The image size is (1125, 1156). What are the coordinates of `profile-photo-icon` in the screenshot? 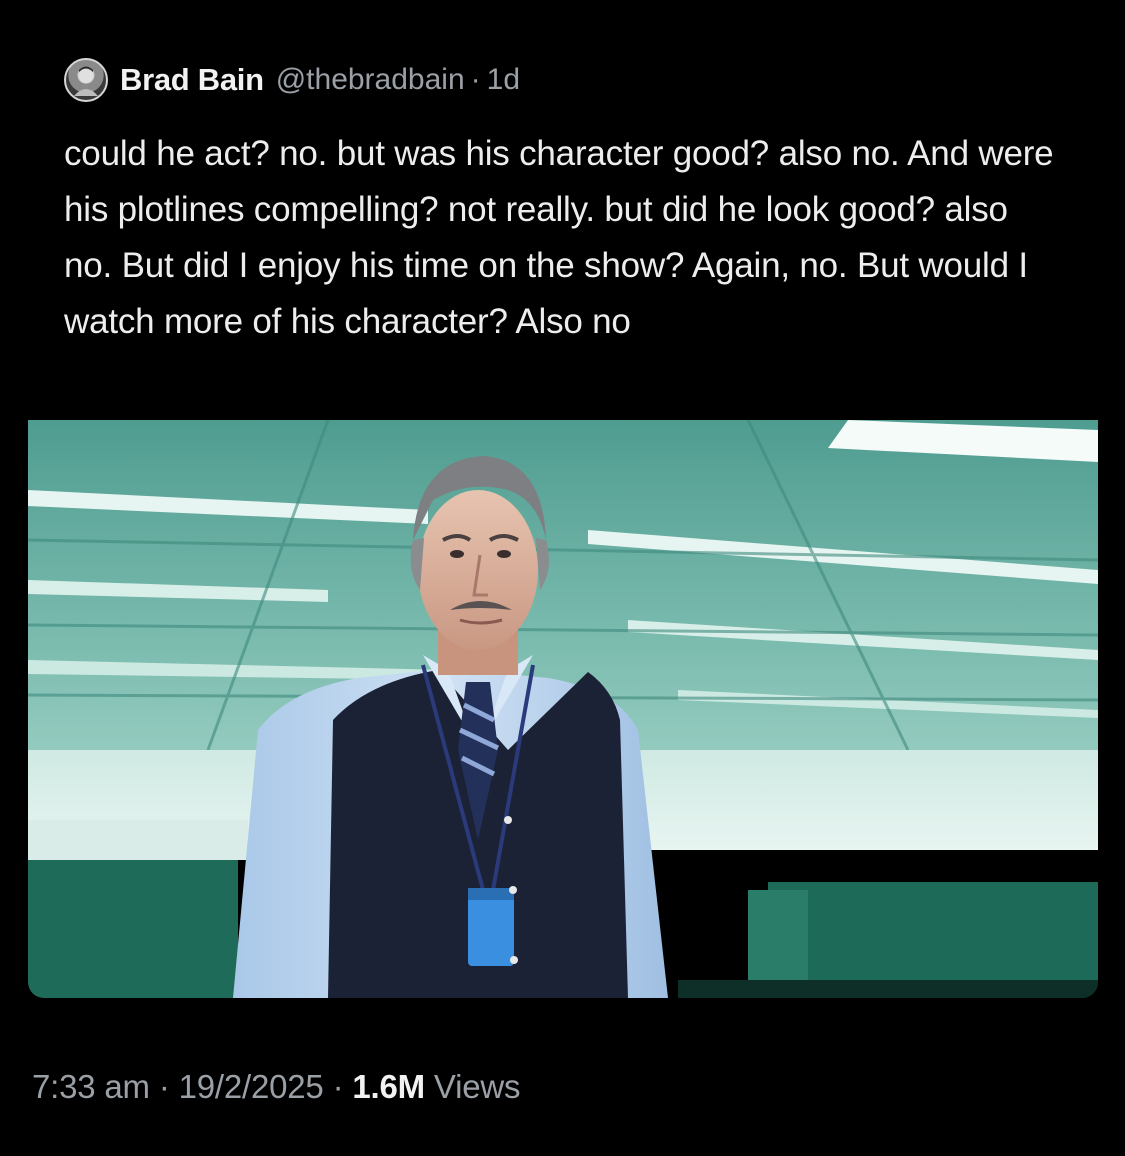 It's located at (86, 81).